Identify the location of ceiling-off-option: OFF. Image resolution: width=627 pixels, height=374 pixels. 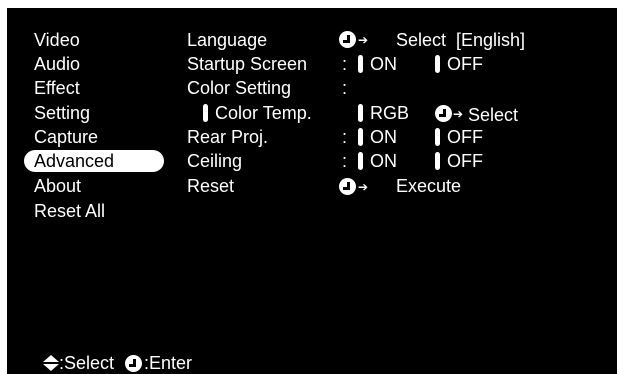
(465, 161).